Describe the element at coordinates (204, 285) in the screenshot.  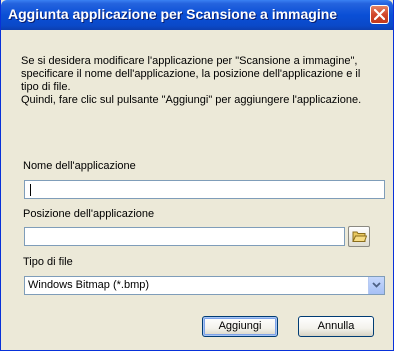
I see `file-type-select: Windows Bitmap (*.bmp)` at that location.